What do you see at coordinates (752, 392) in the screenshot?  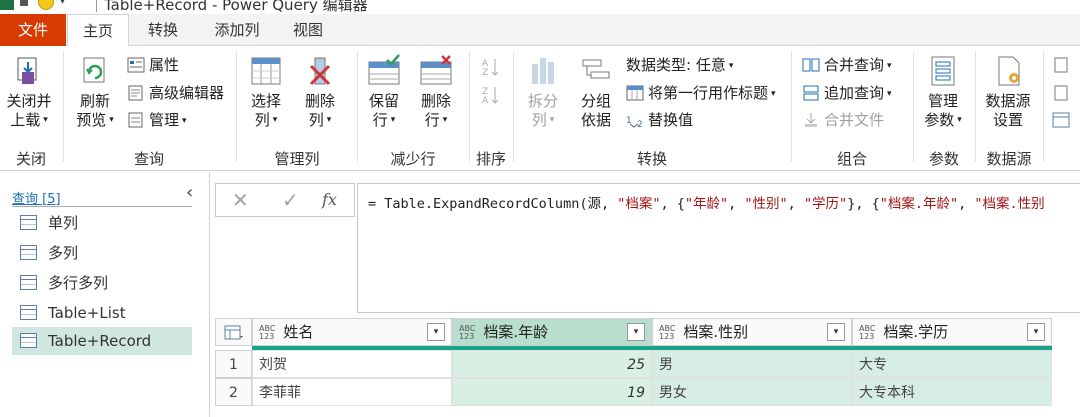 I see `table-cell: 男女` at bounding box center [752, 392].